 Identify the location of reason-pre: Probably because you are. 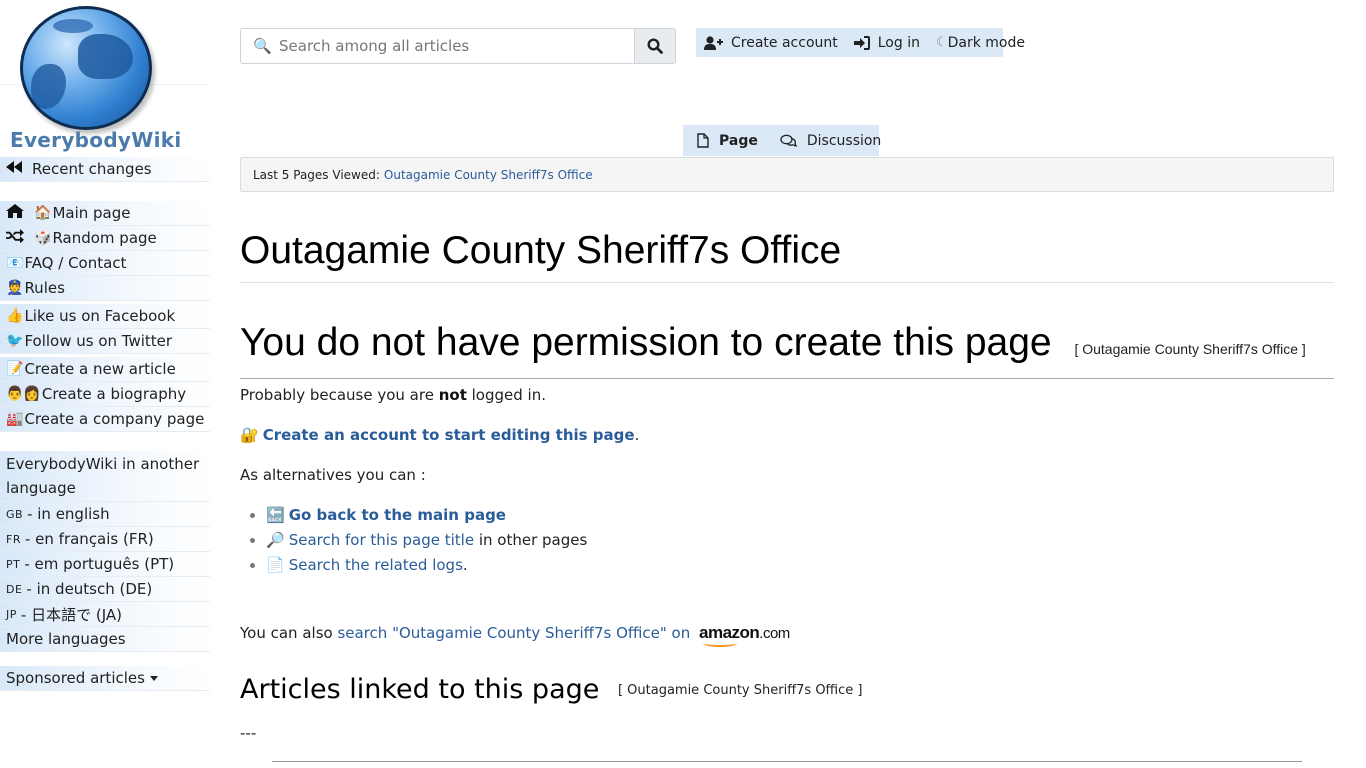
(339, 395).